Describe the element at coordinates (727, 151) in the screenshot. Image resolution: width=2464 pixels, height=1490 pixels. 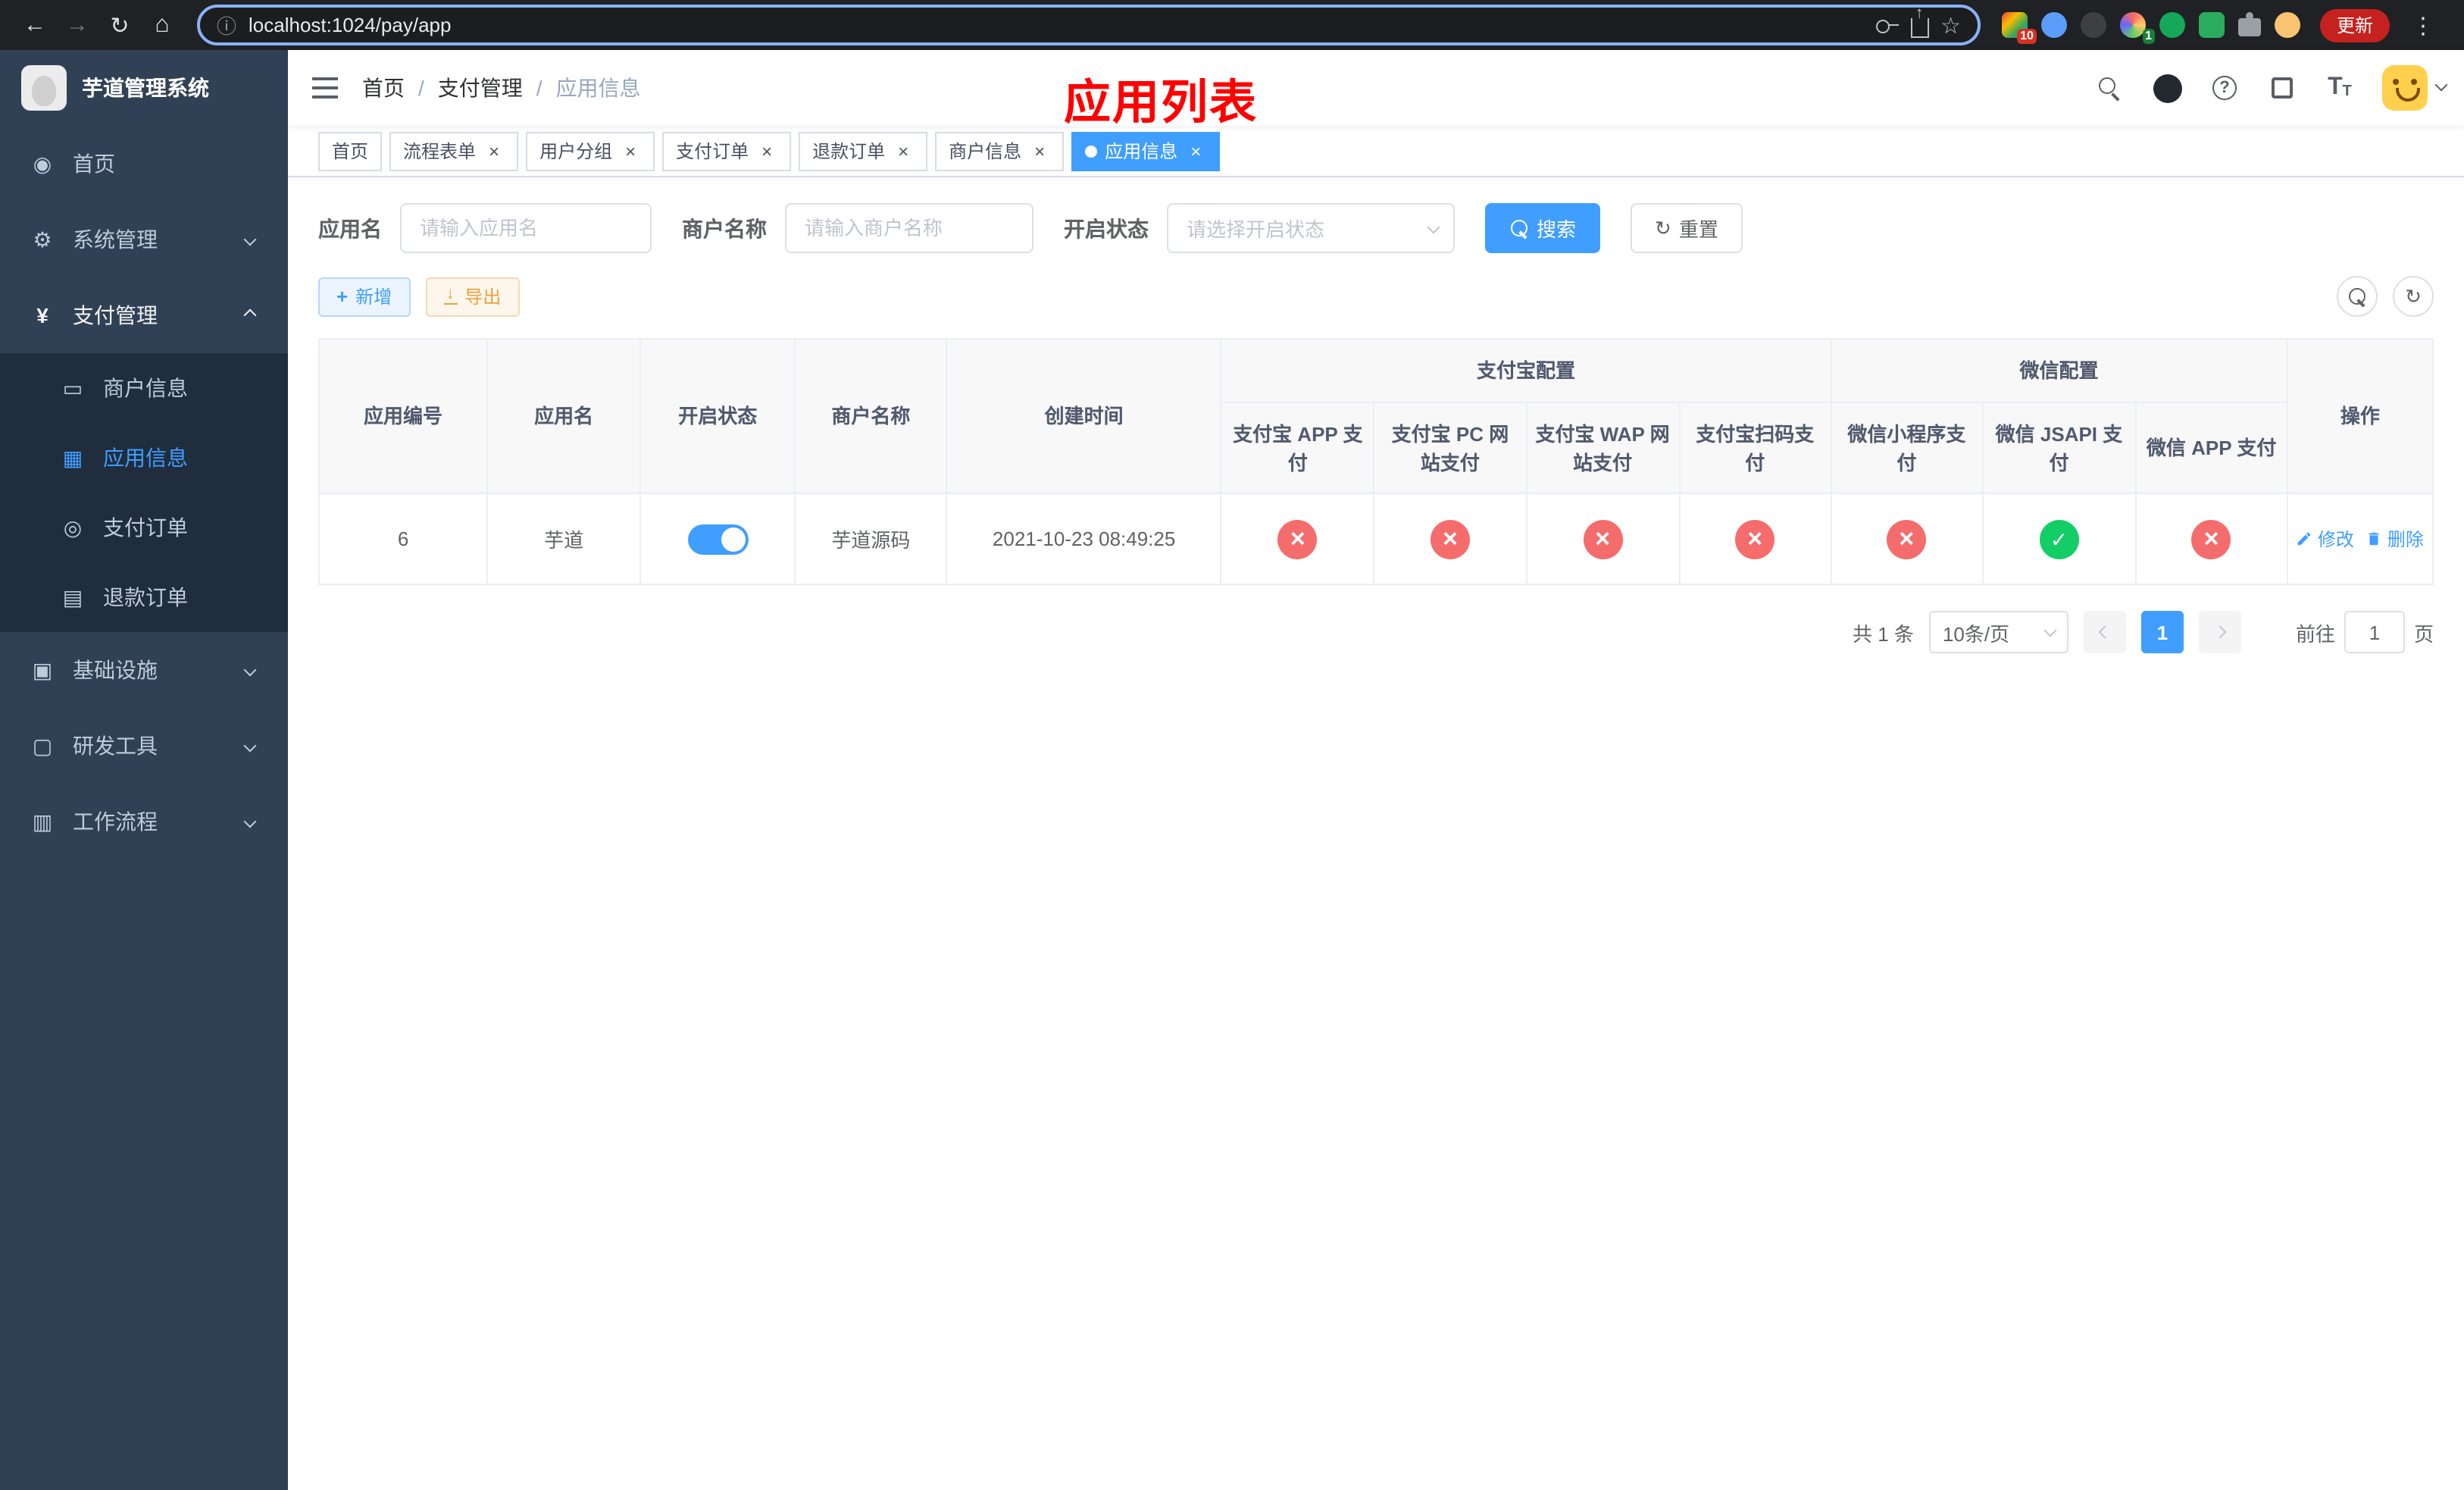
I see `tab-pay-orders: 支付订单` at that location.